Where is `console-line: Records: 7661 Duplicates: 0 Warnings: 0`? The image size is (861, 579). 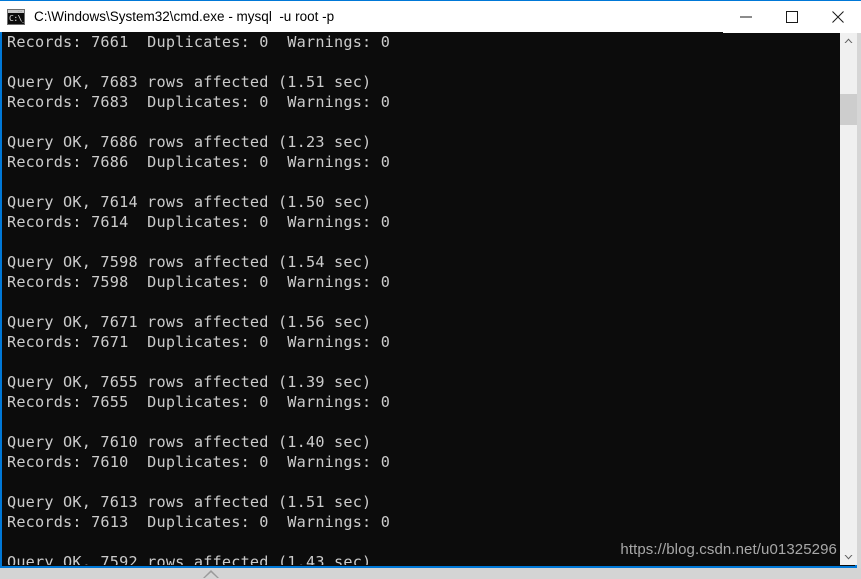
console-line: Records: 7661 Duplicates: 0 Warnings: 0 is located at coordinates (199, 42).